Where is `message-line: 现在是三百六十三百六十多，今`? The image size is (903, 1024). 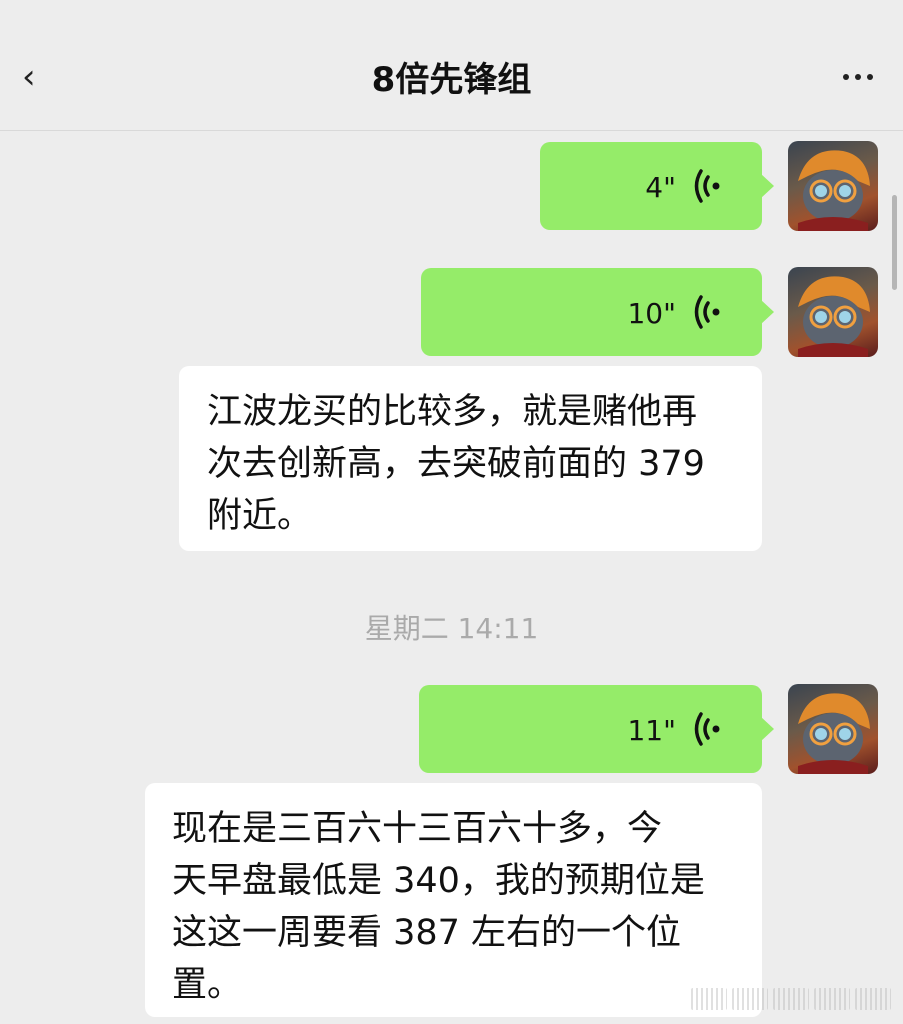
message-line: 现在是三百六十三百六十多，今 is located at coordinates (417, 829).